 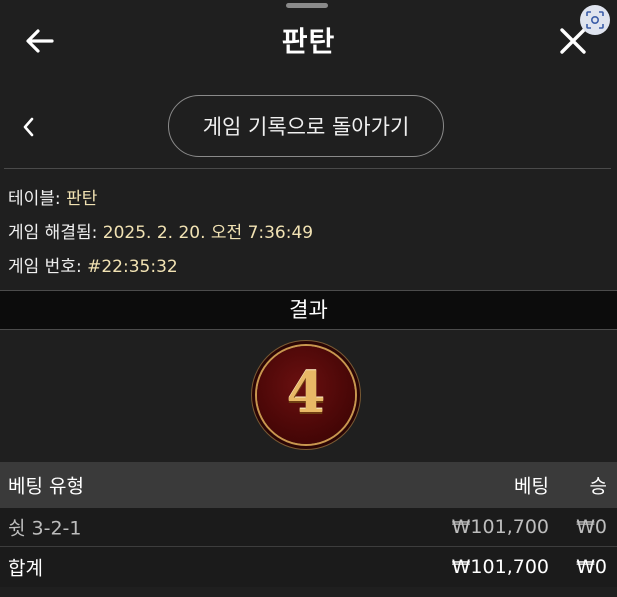 What do you see at coordinates (208, 233) in the screenshot?
I see `resolved-value: 2025. 2. 20. 오전 7:36:49` at bounding box center [208, 233].